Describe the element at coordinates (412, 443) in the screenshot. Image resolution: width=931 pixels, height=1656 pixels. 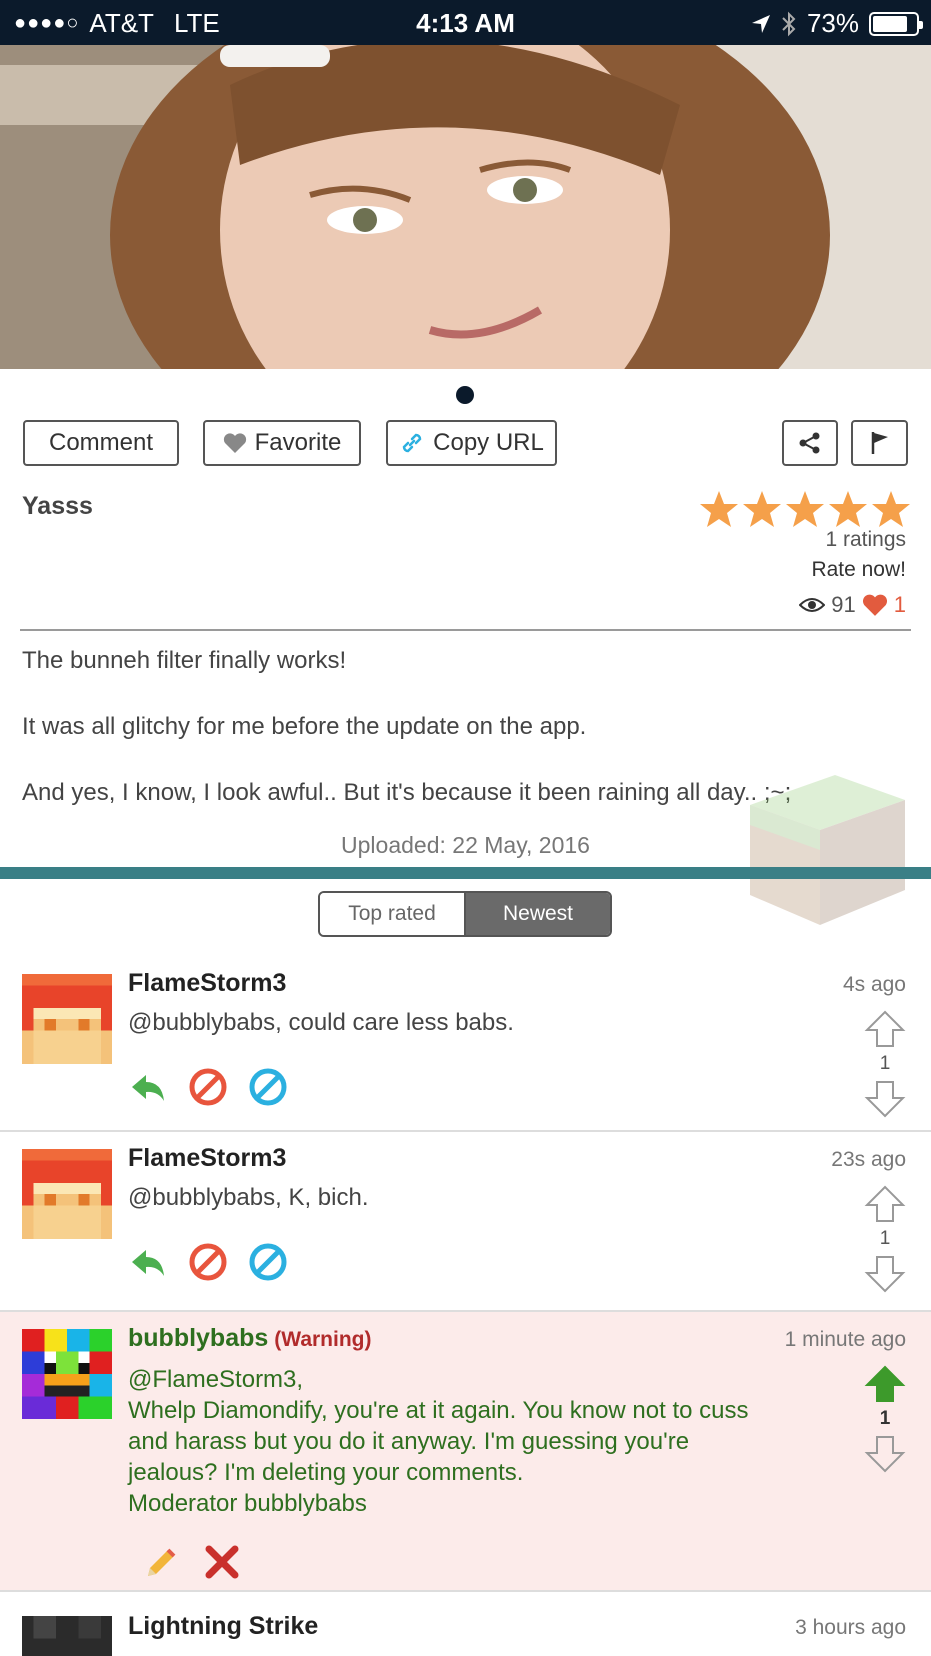
I see `link-icon` at that location.